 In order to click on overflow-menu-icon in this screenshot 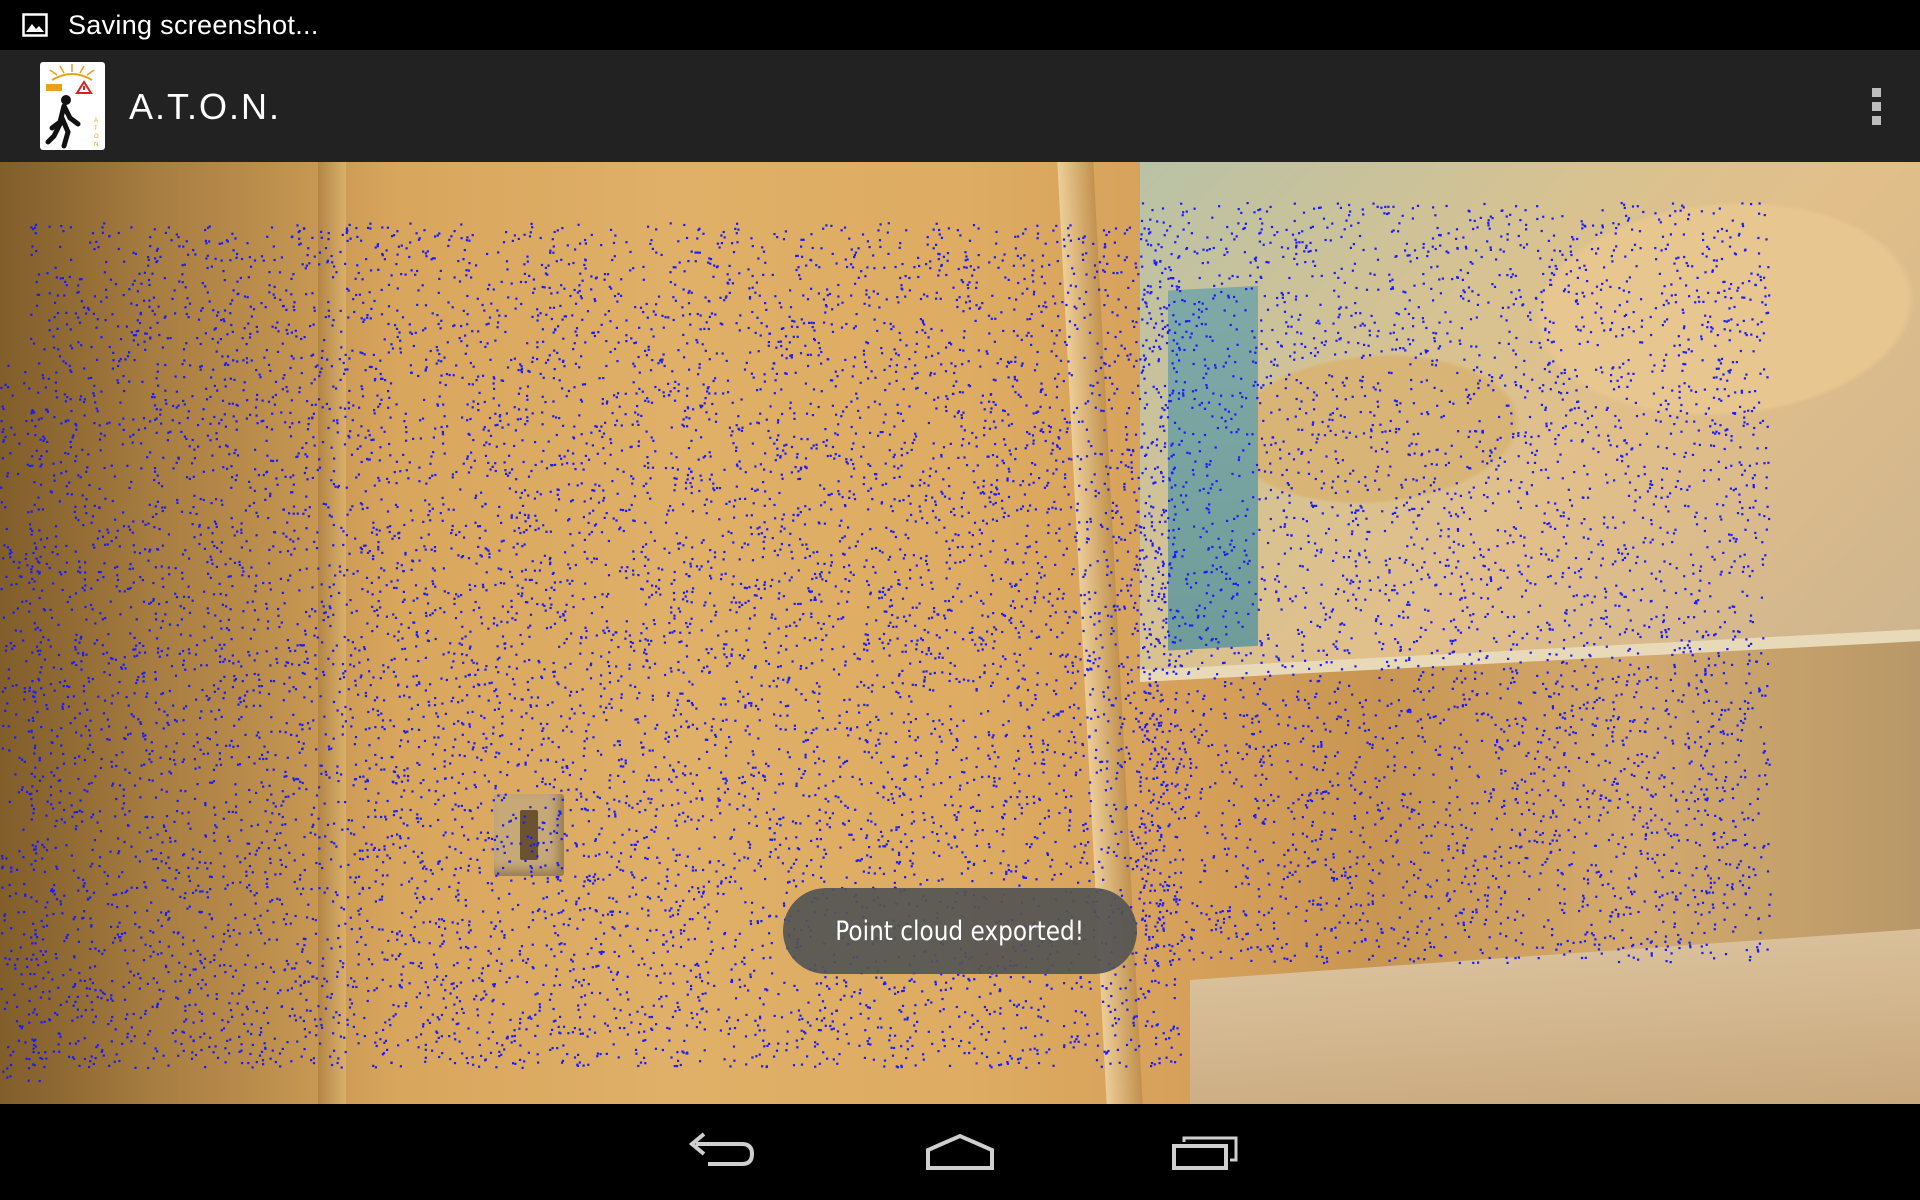, I will do `click(1876, 106)`.